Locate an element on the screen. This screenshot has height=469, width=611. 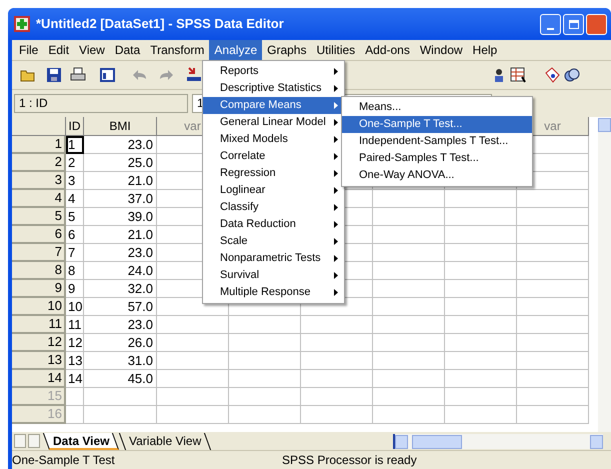
close-button is located at coordinates (596, 24).